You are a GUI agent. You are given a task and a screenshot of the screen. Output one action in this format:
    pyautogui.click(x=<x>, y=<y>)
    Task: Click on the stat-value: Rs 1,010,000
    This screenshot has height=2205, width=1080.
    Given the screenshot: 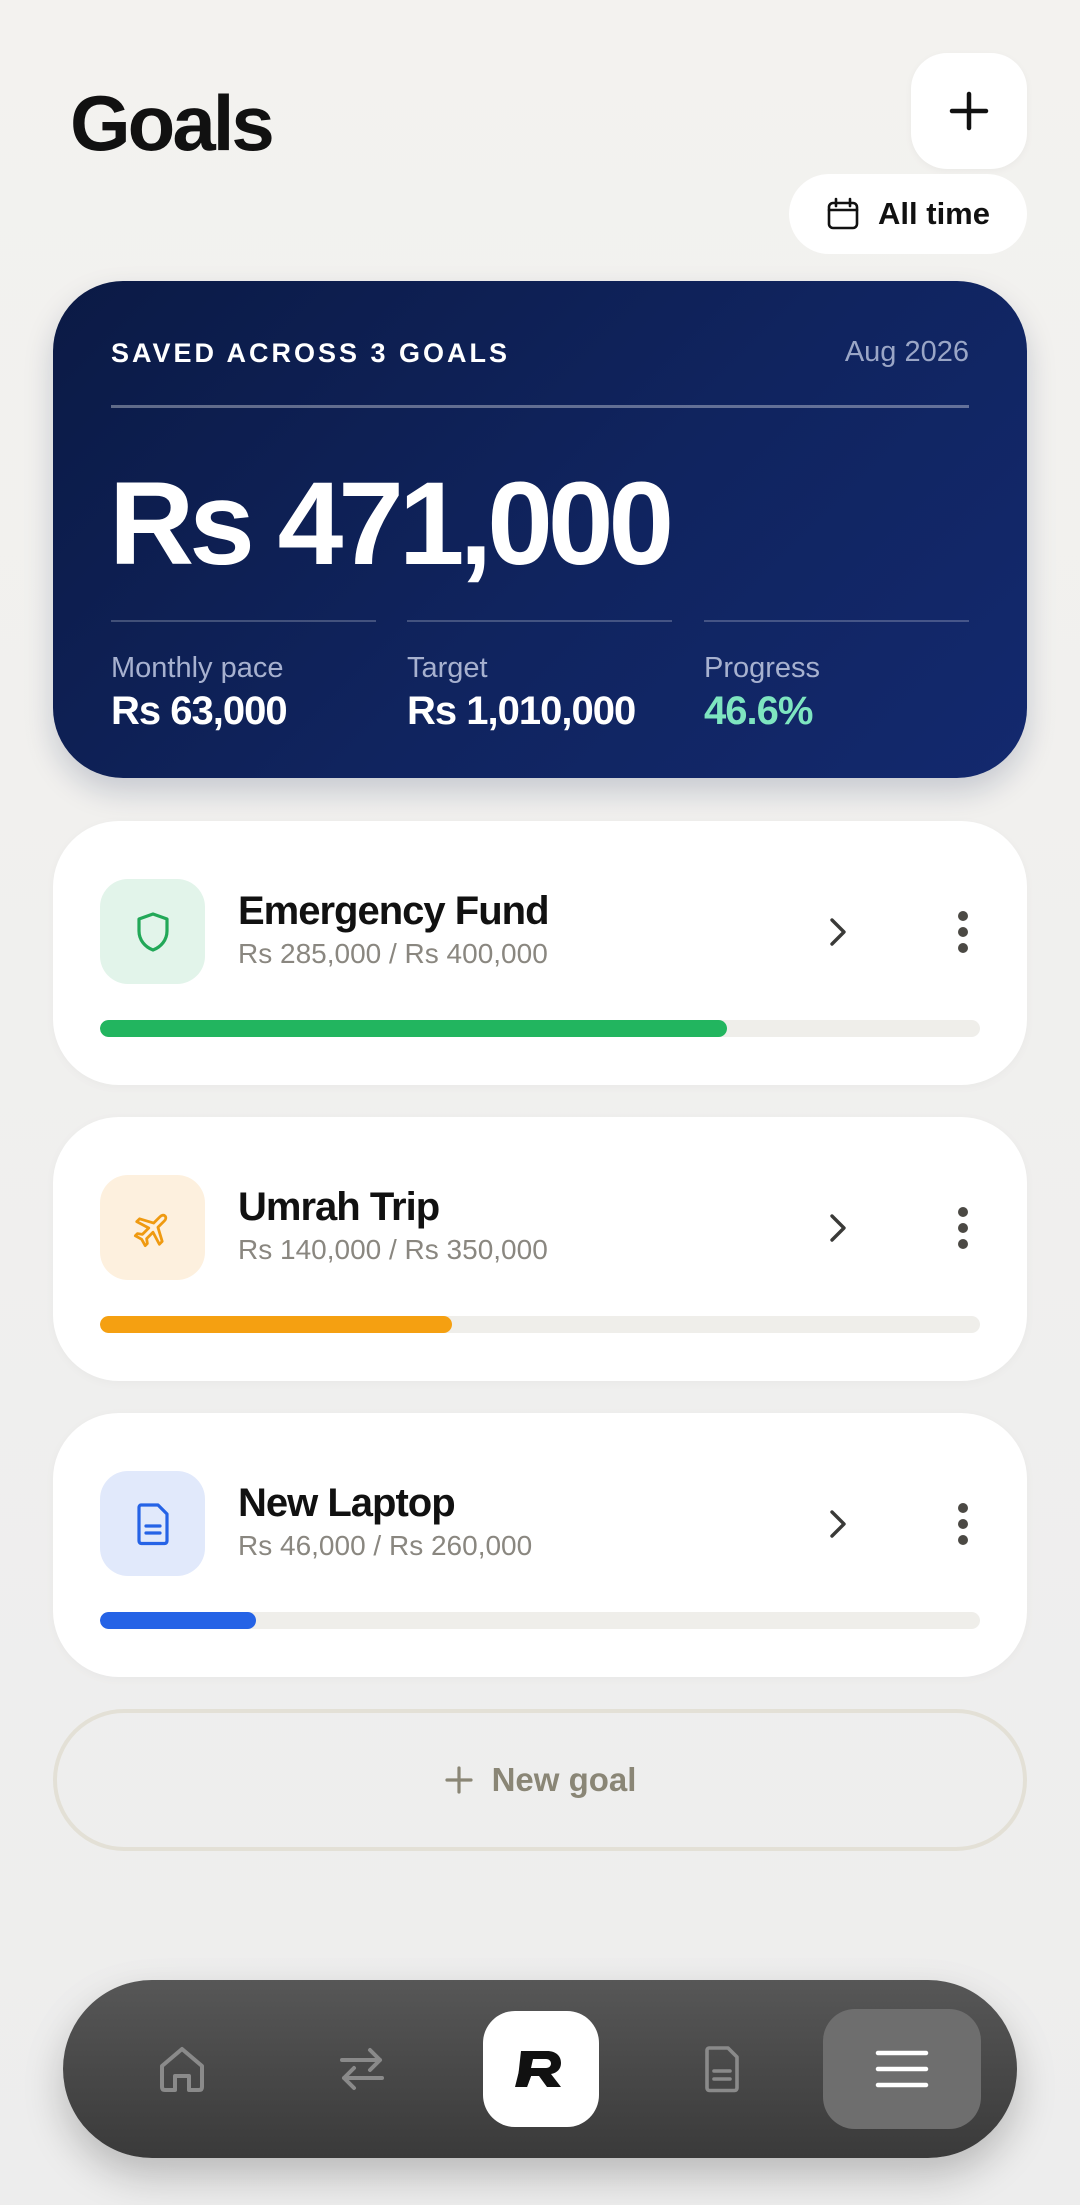 What is the action you would take?
    pyautogui.click(x=521, y=711)
    